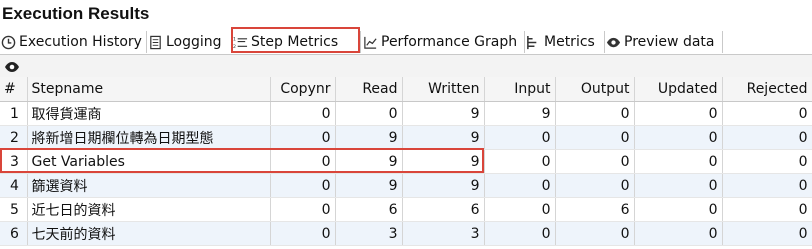 This screenshot has height=249, width=812. I want to click on tab-label: Metrics, so click(569, 42).